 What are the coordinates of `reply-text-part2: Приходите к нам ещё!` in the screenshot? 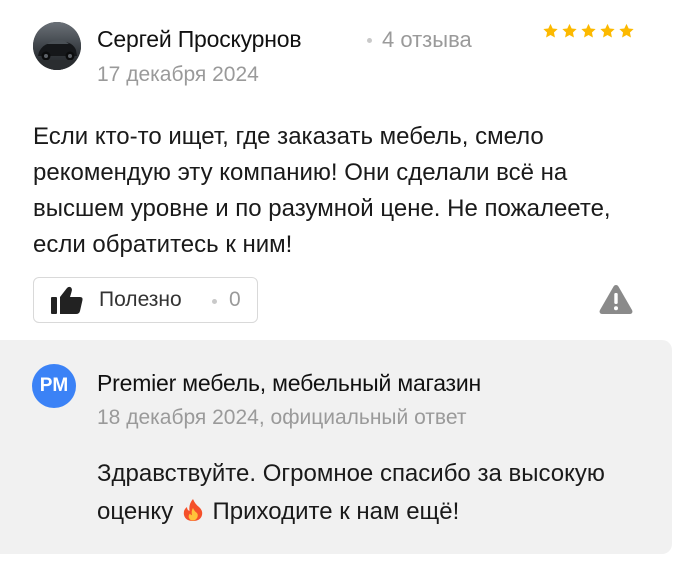 It's located at (336, 511).